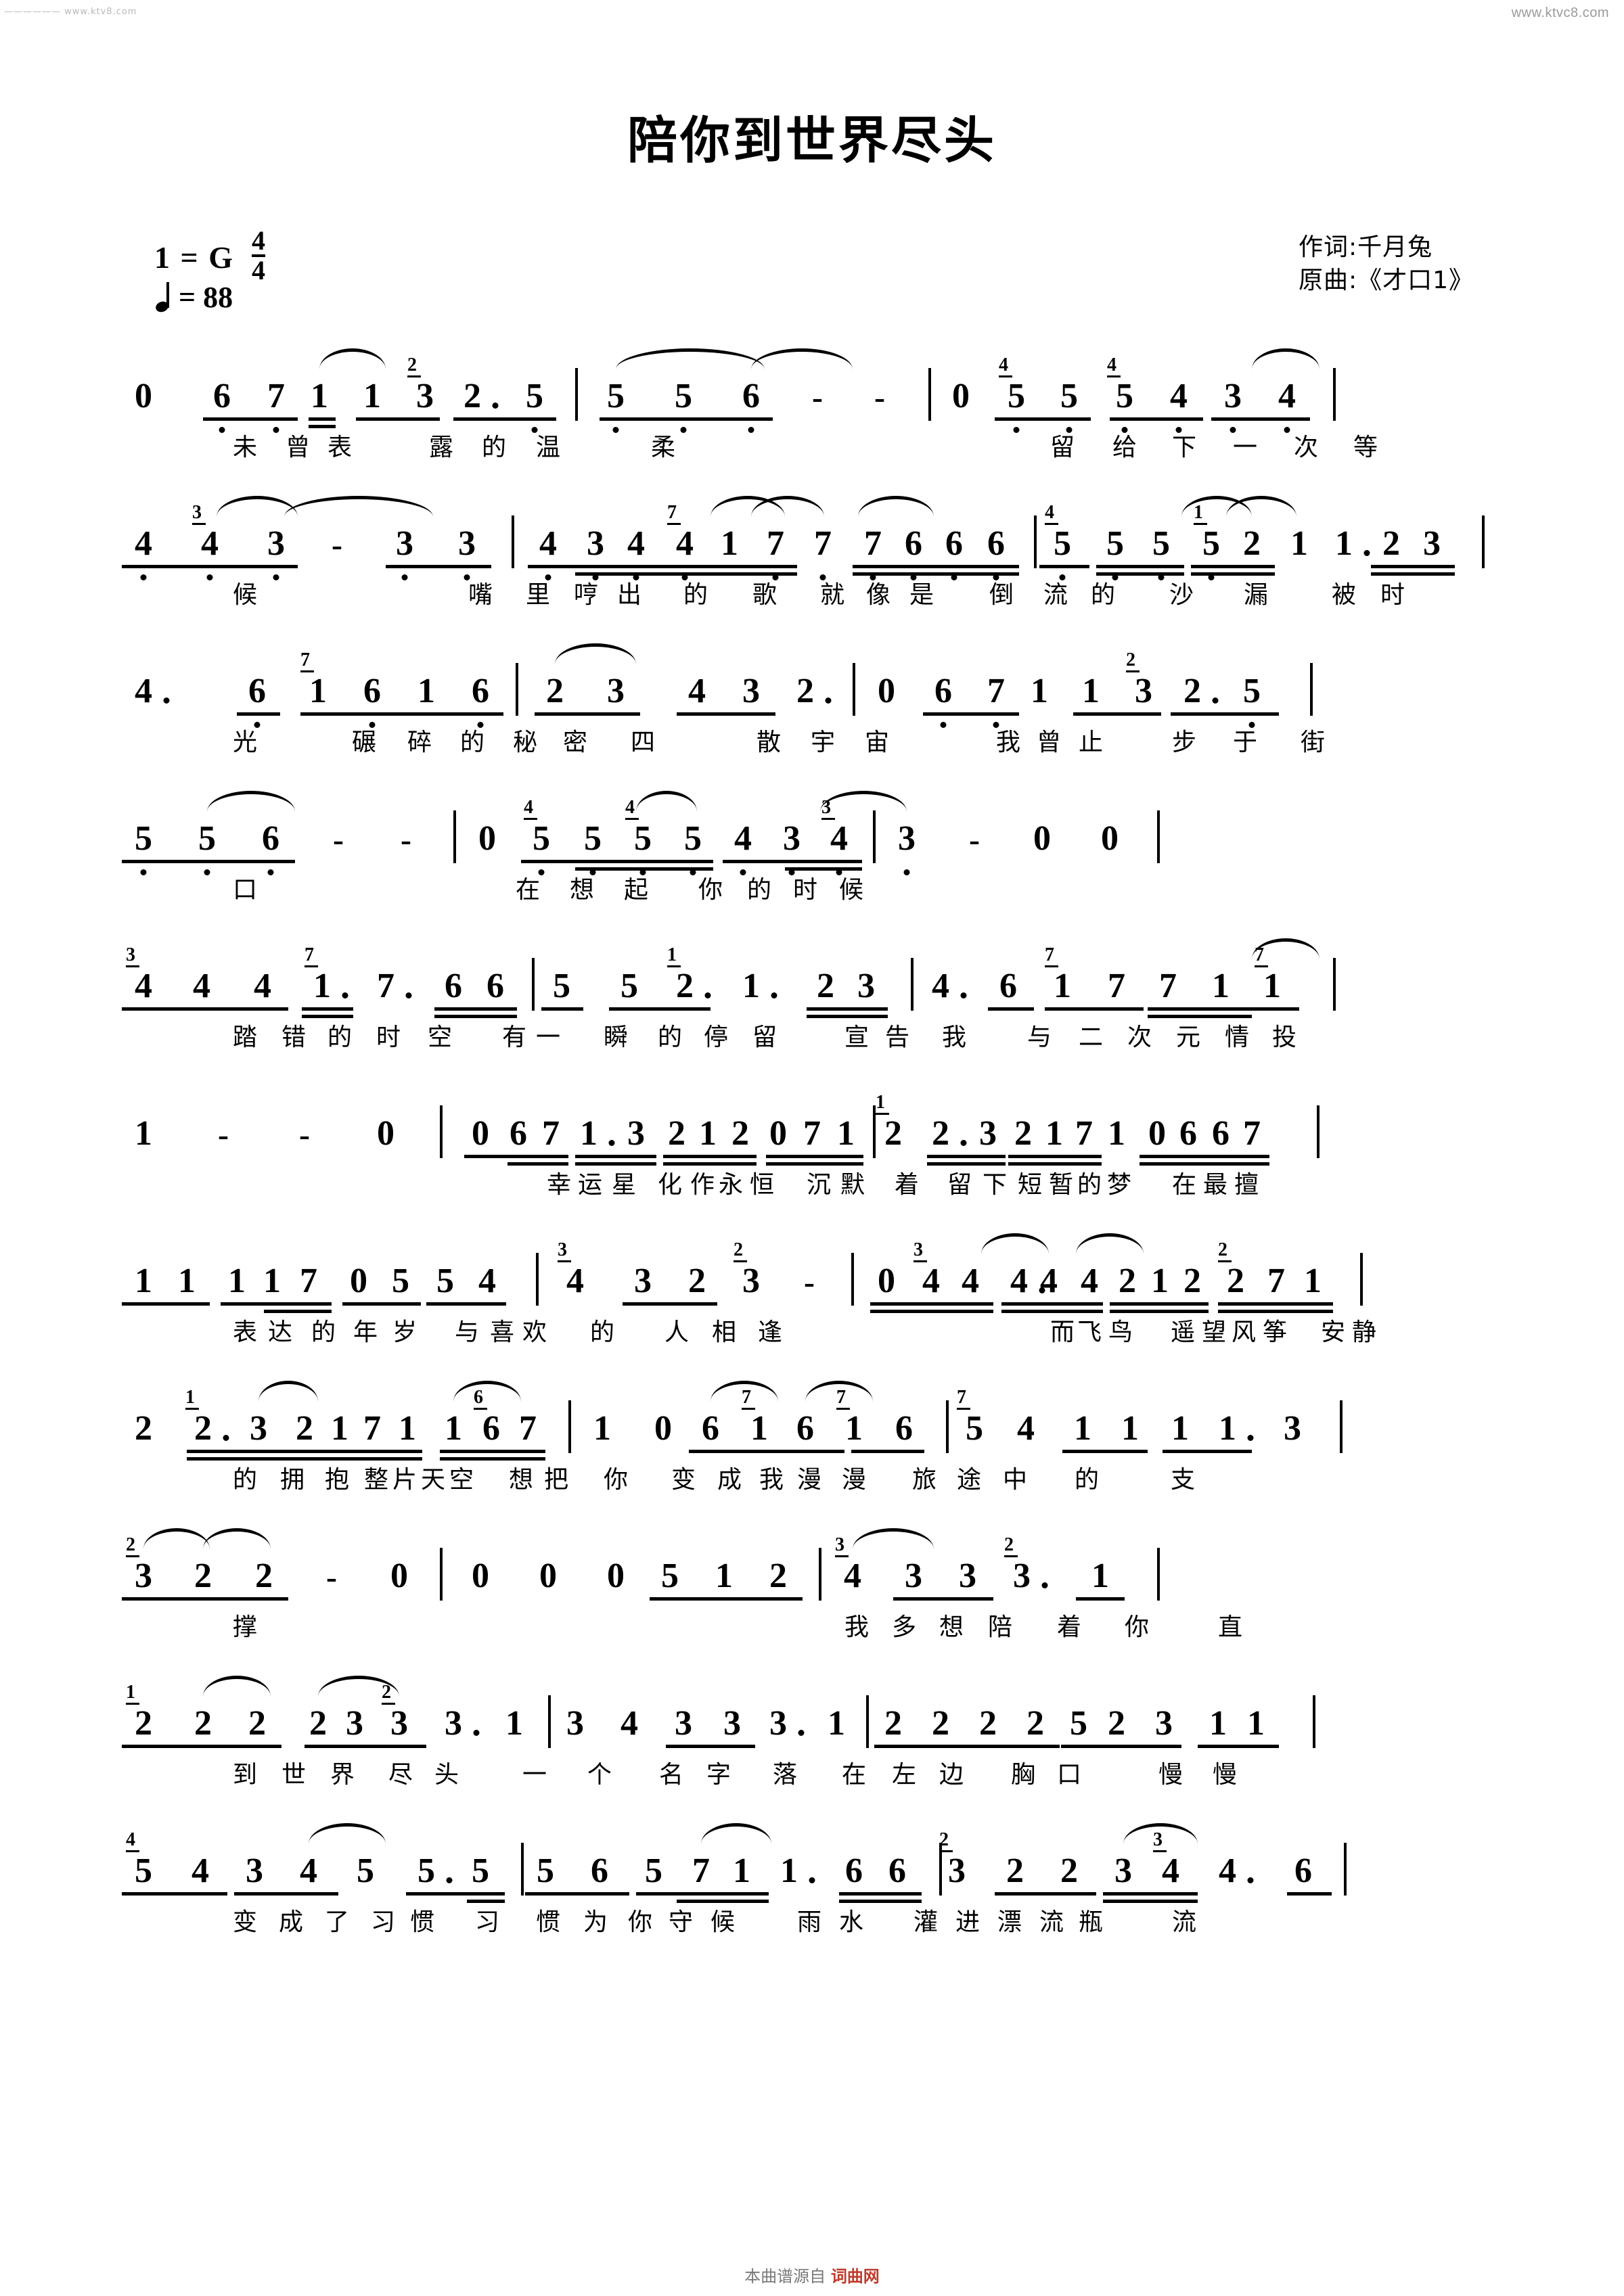 Image resolution: width=1624 pixels, height=2296 pixels. What do you see at coordinates (602, 1332) in the screenshot?
I see `lyric-syllable: 的` at bounding box center [602, 1332].